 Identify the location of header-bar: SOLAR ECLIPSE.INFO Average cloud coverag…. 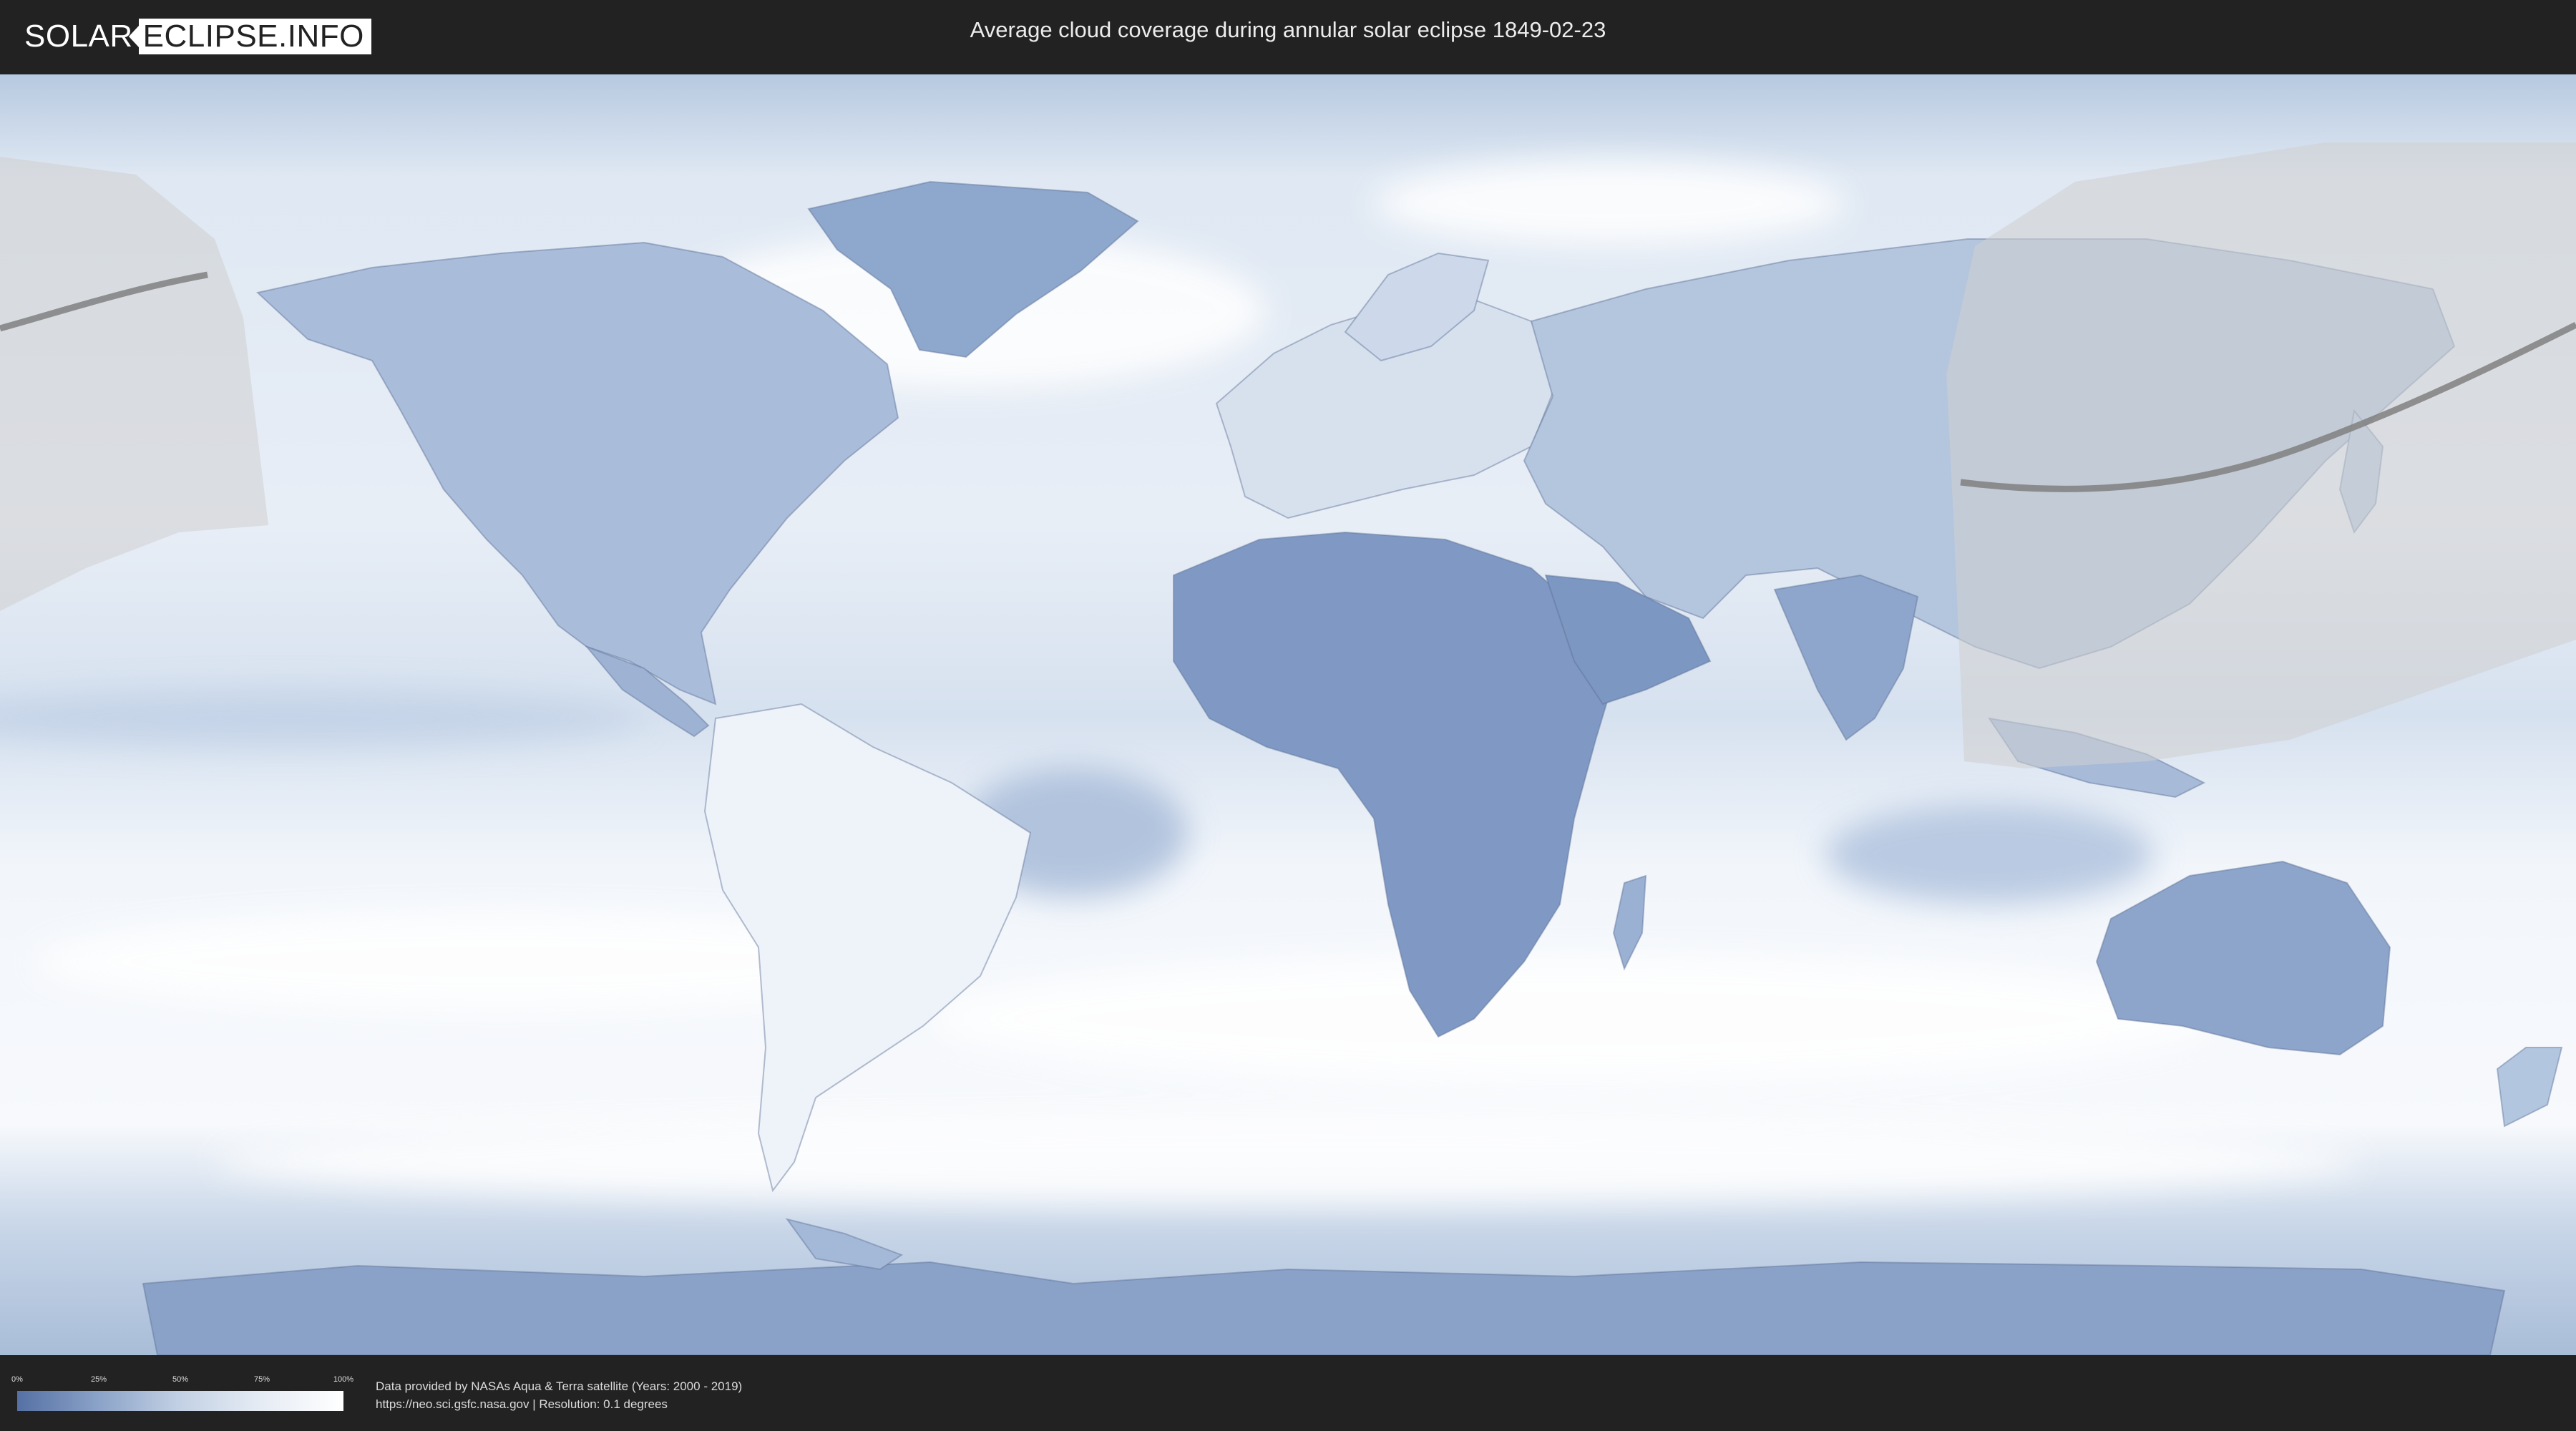
(1288, 36).